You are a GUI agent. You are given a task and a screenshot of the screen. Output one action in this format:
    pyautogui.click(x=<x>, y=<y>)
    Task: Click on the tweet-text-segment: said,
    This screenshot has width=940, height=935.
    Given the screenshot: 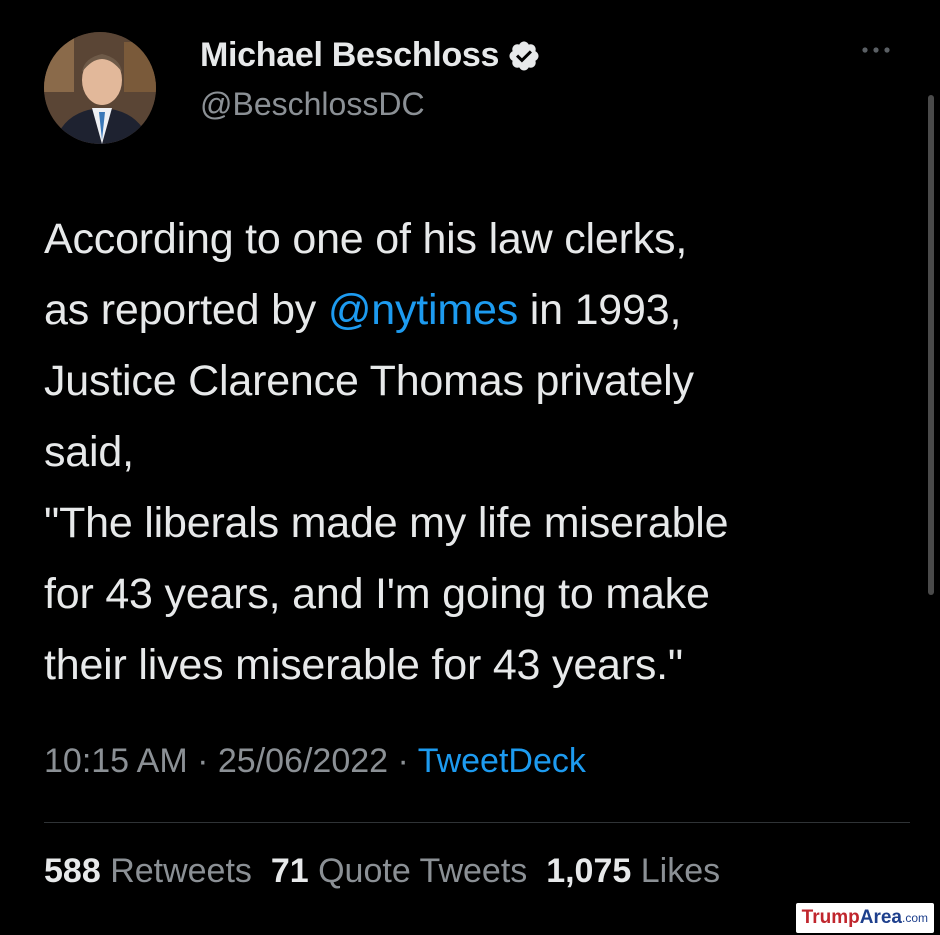 What is the action you would take?
    pyautogui.click(x=89, y=452)
    